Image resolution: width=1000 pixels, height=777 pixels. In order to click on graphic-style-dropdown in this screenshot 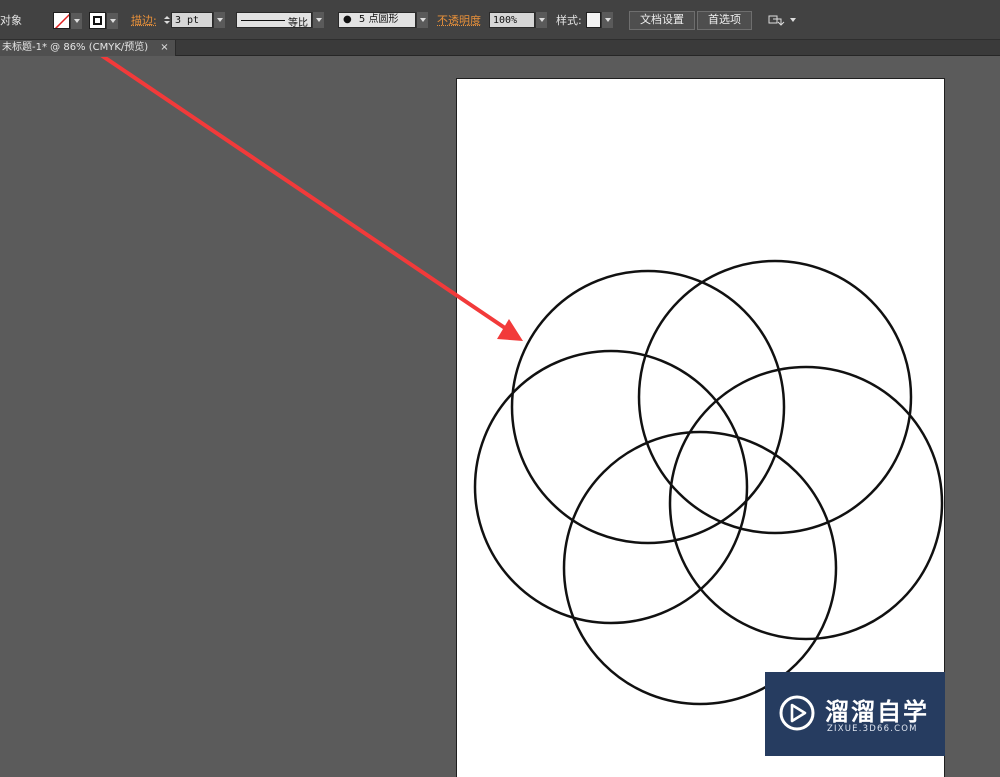, I will do `click(599, 20)`.